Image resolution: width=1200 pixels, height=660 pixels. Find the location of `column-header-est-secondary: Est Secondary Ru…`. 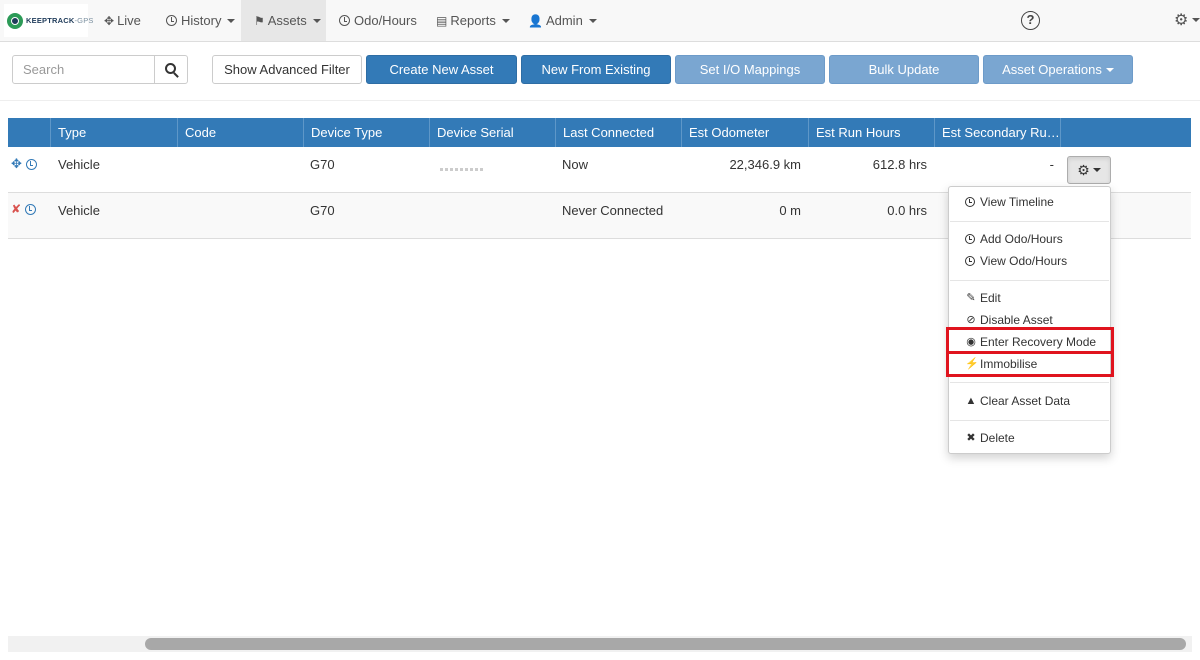

column-header-est-secondary: Est Secondary Ru… is located at coordinates (997, 132).